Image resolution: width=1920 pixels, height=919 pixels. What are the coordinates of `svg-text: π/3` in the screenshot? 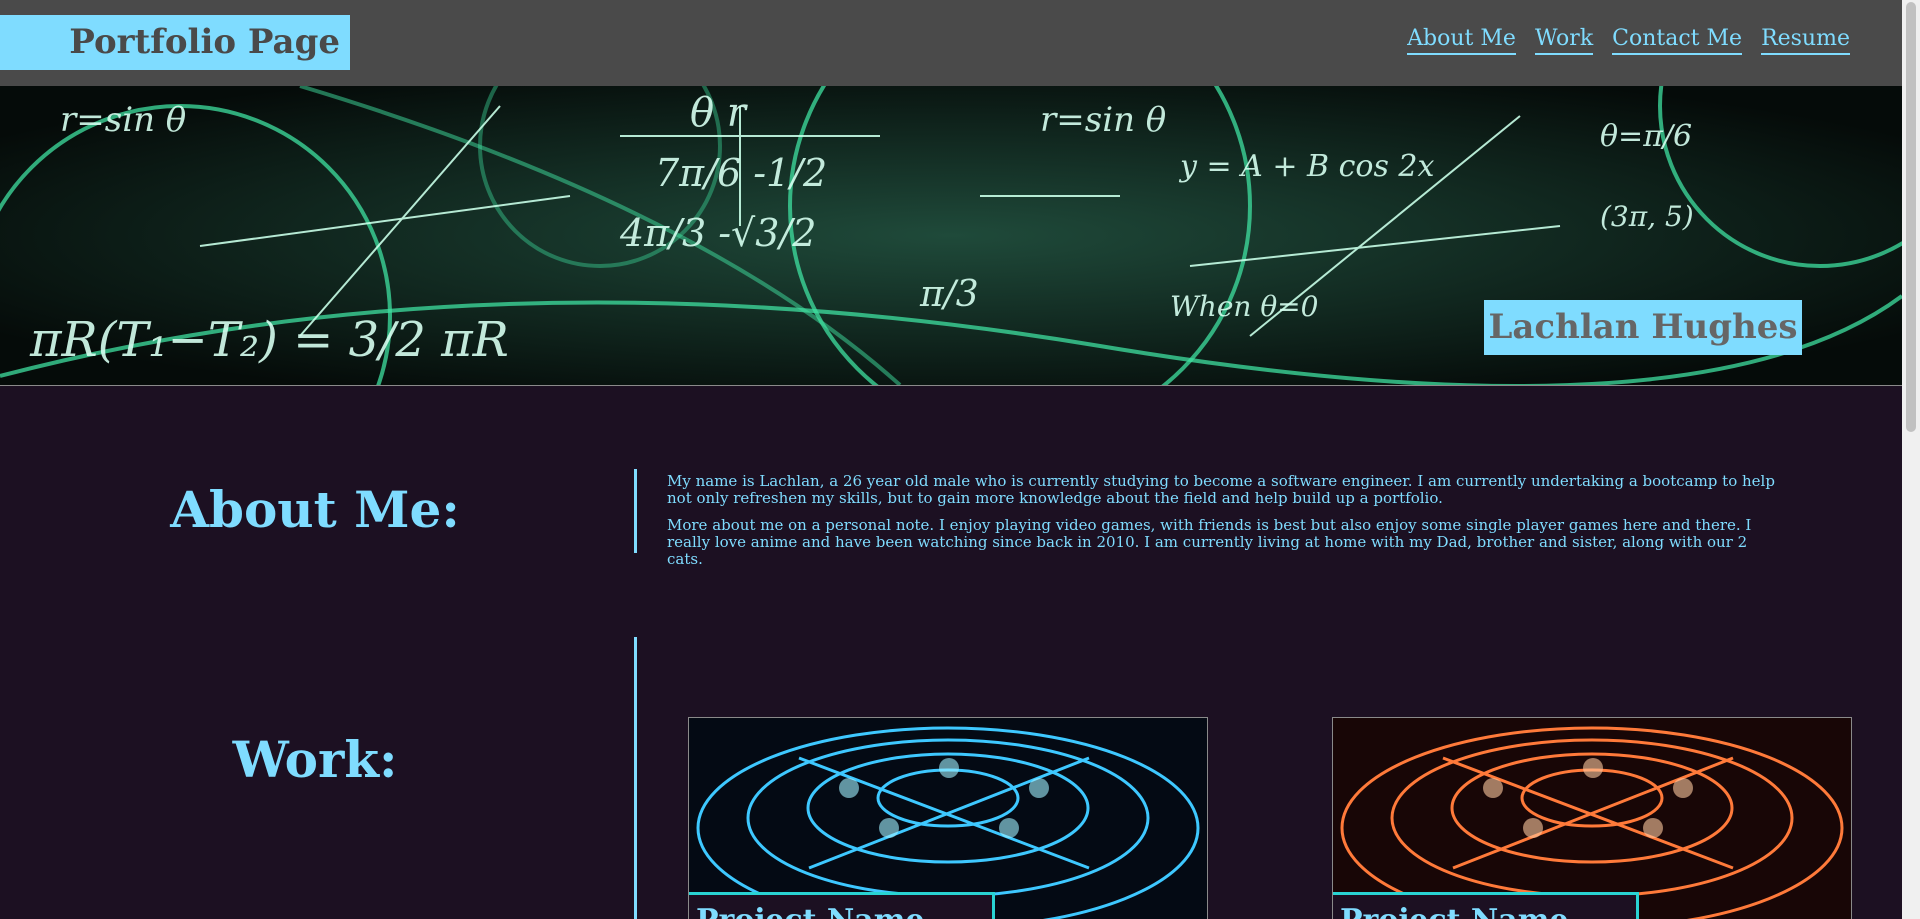 It's located at (949, 294).